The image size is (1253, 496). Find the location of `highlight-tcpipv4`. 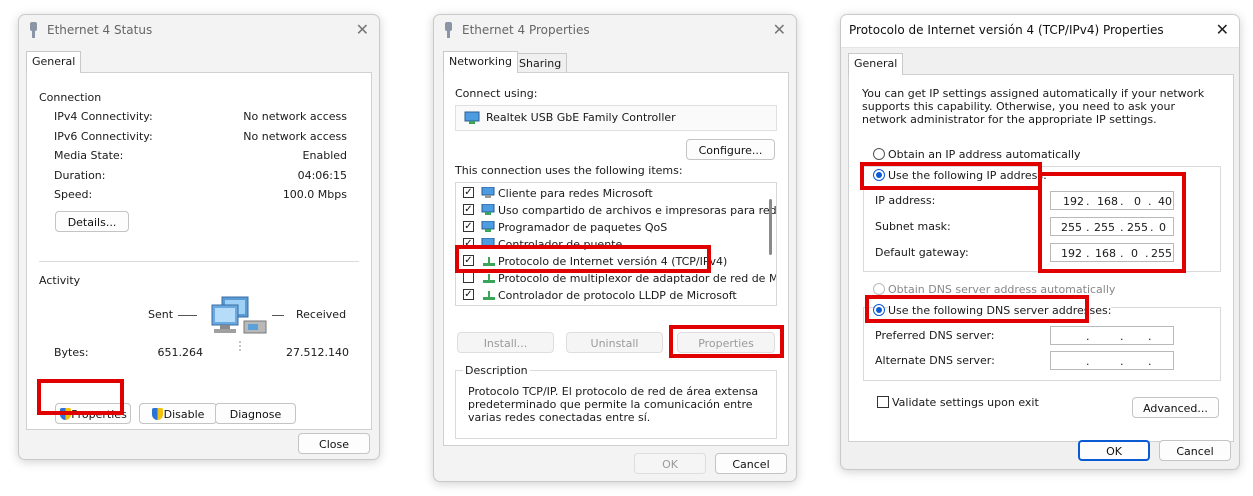

highlight-tcpipv4 is located at coordinates (583, 259).